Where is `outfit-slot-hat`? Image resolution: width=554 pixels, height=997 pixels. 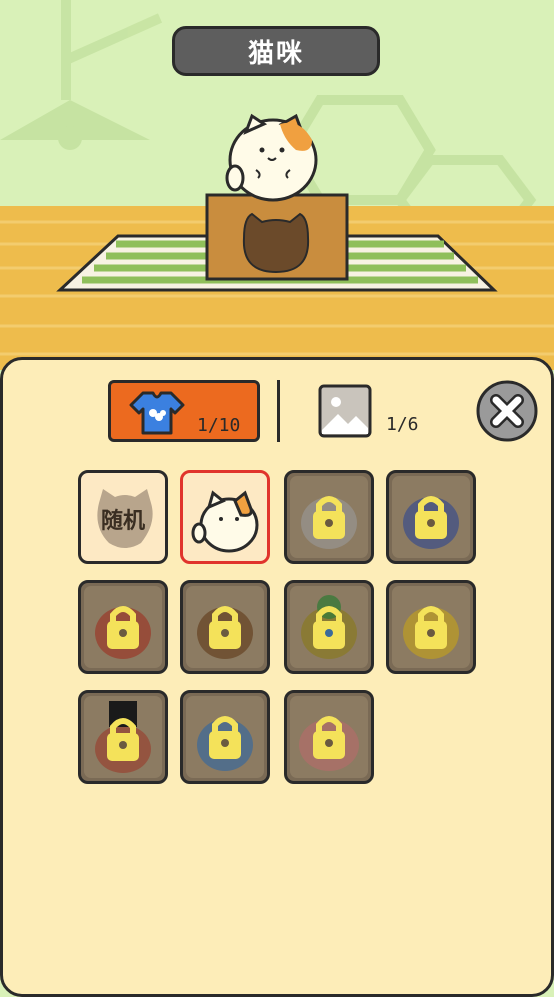
outfit-slot-hat is located at coordinates (123, 737).